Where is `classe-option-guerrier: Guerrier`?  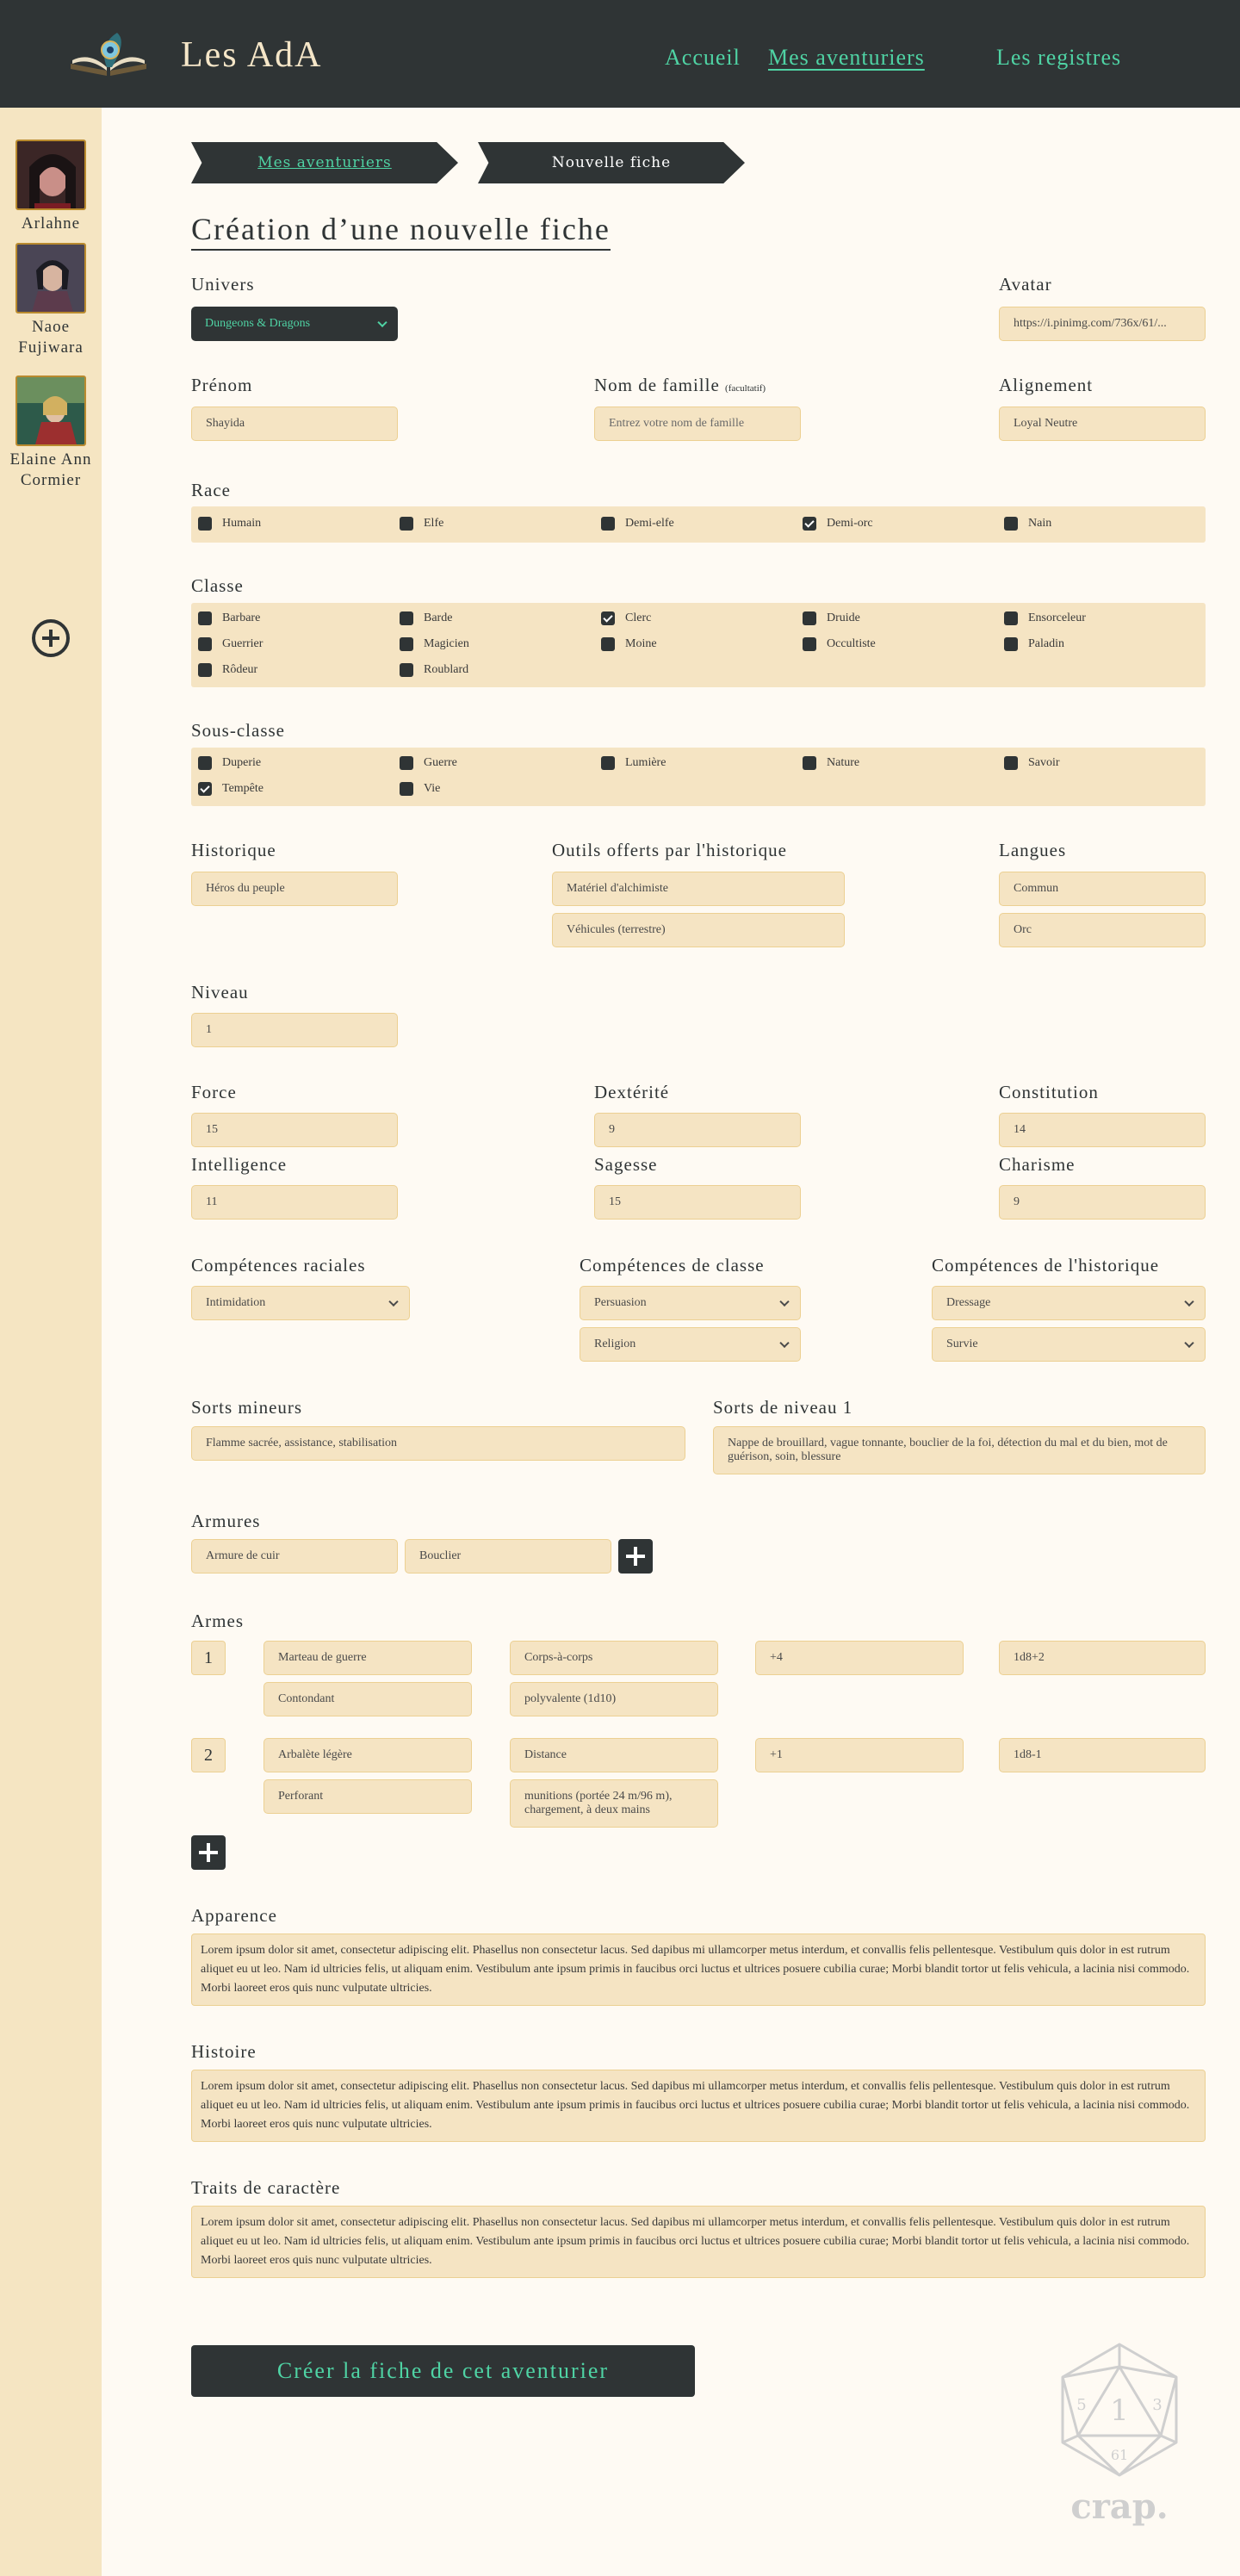
classe-option-guerrier: Guerrier is located at coordinates (231, 644).